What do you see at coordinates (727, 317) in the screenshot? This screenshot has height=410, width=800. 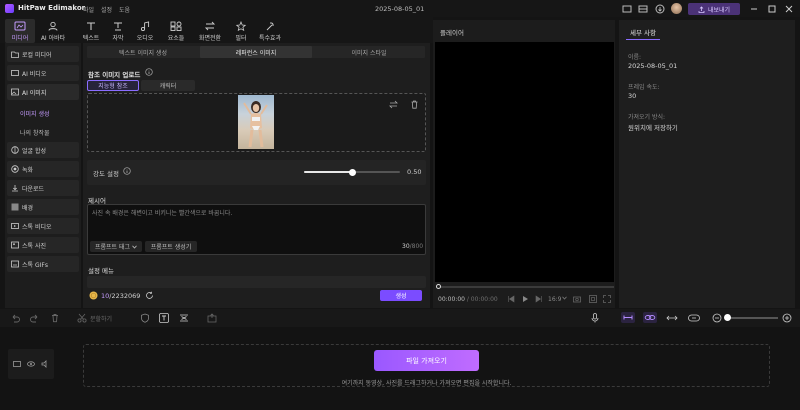 I see `zoom-slider-knob` at bounding box center [727, 317].